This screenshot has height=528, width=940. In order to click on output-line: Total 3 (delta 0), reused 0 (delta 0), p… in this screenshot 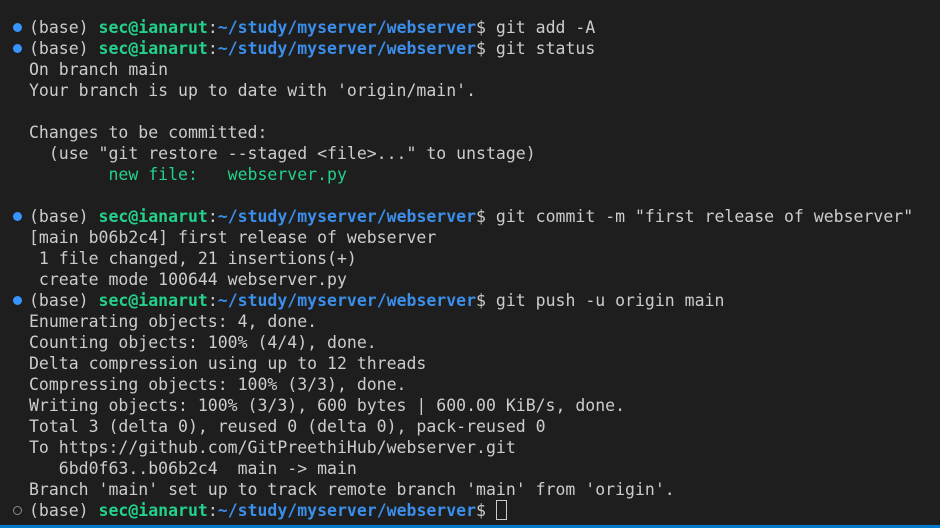, I will do `click(470, 426)`.